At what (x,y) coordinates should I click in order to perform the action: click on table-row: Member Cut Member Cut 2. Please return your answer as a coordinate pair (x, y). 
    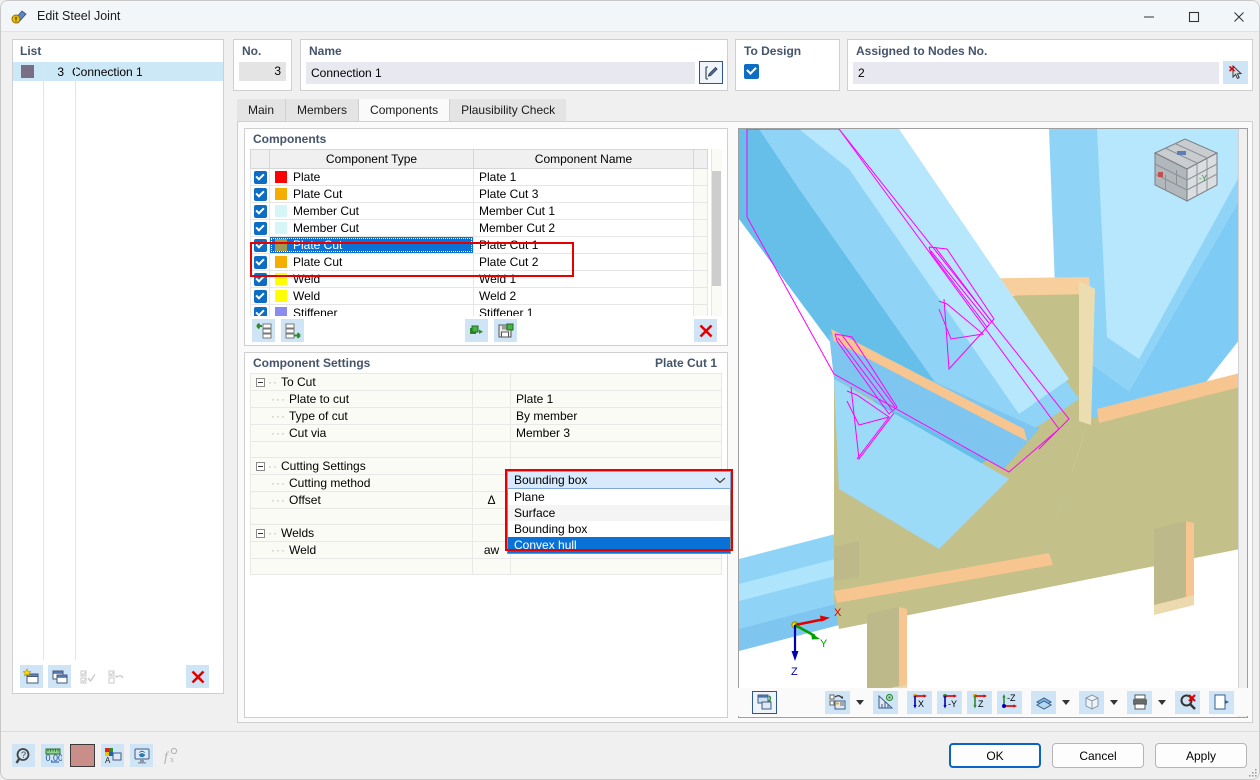
    Looking at the image, I should click on (479, 228).